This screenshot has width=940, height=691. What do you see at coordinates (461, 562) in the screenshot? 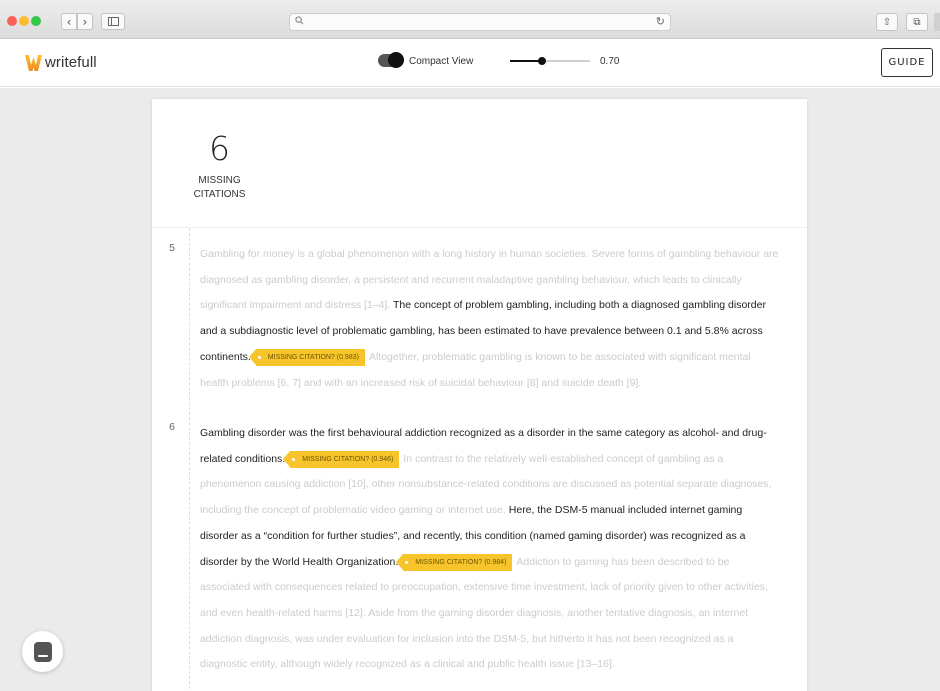
I see `missing-citation-badge-label: MISSING CITATION? (0.984)` at bounding box center [461, 562].